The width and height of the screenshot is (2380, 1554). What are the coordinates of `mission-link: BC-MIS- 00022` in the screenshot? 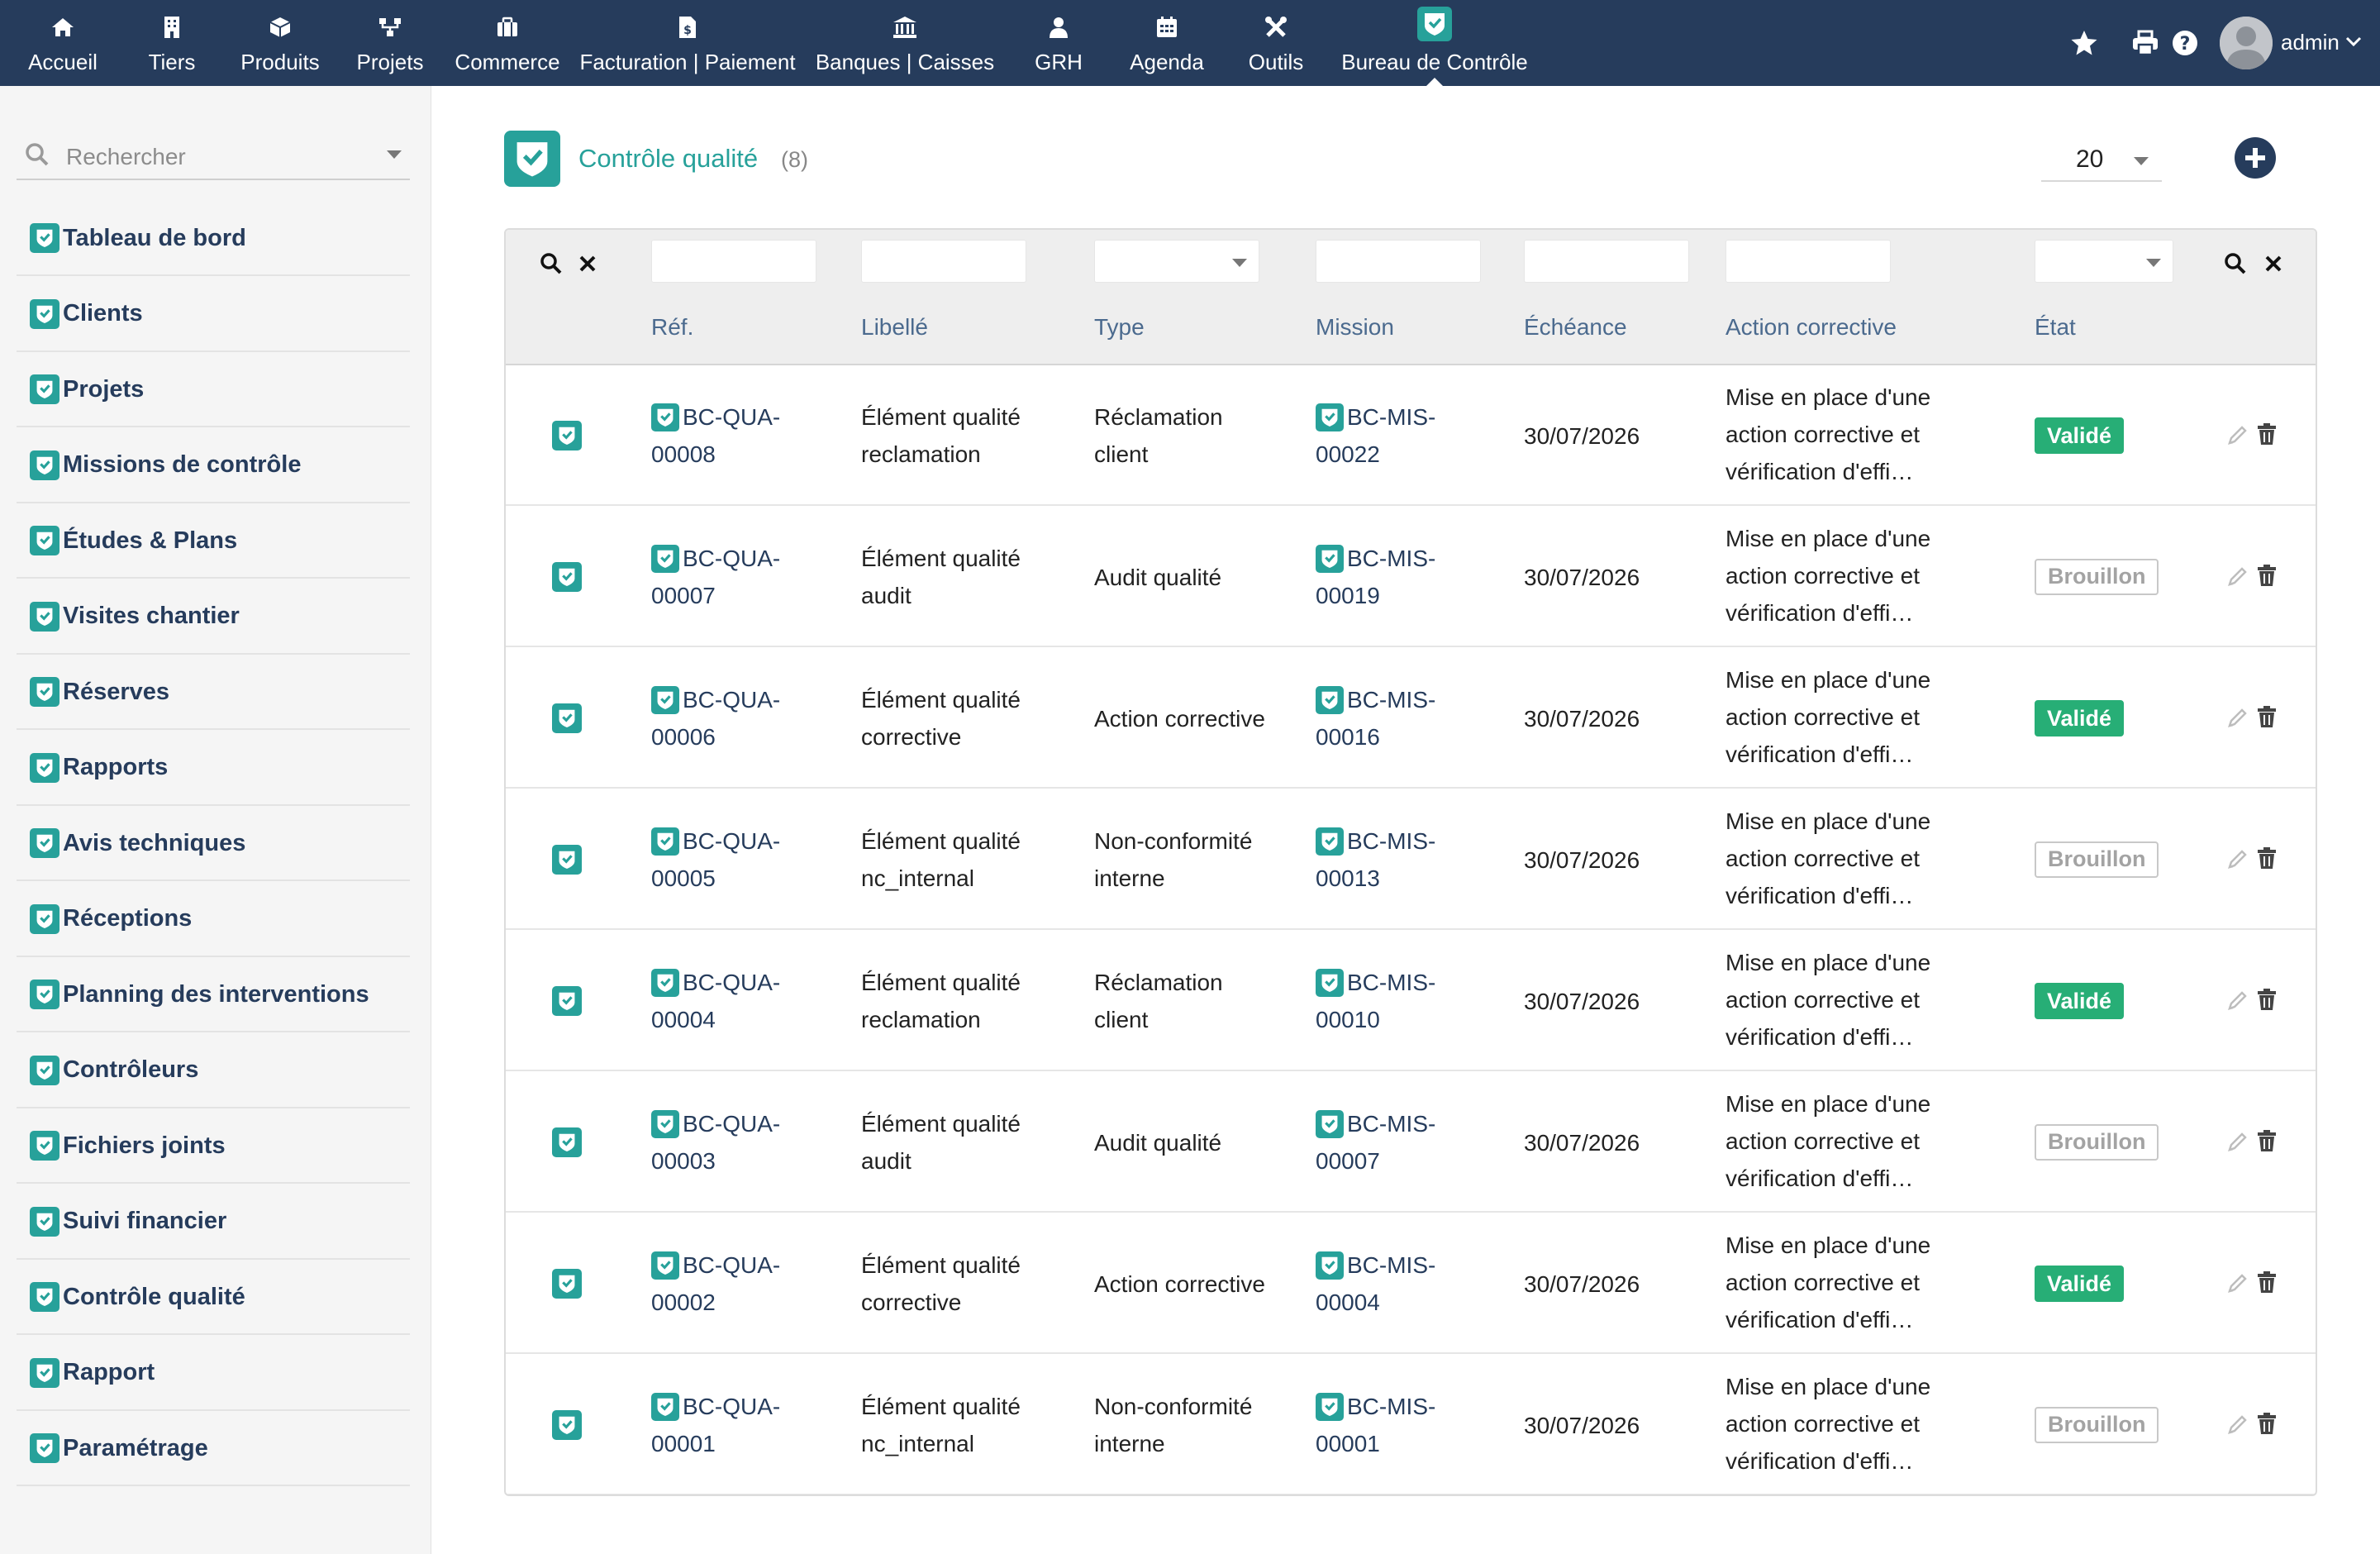 It's located at (1375, 435).